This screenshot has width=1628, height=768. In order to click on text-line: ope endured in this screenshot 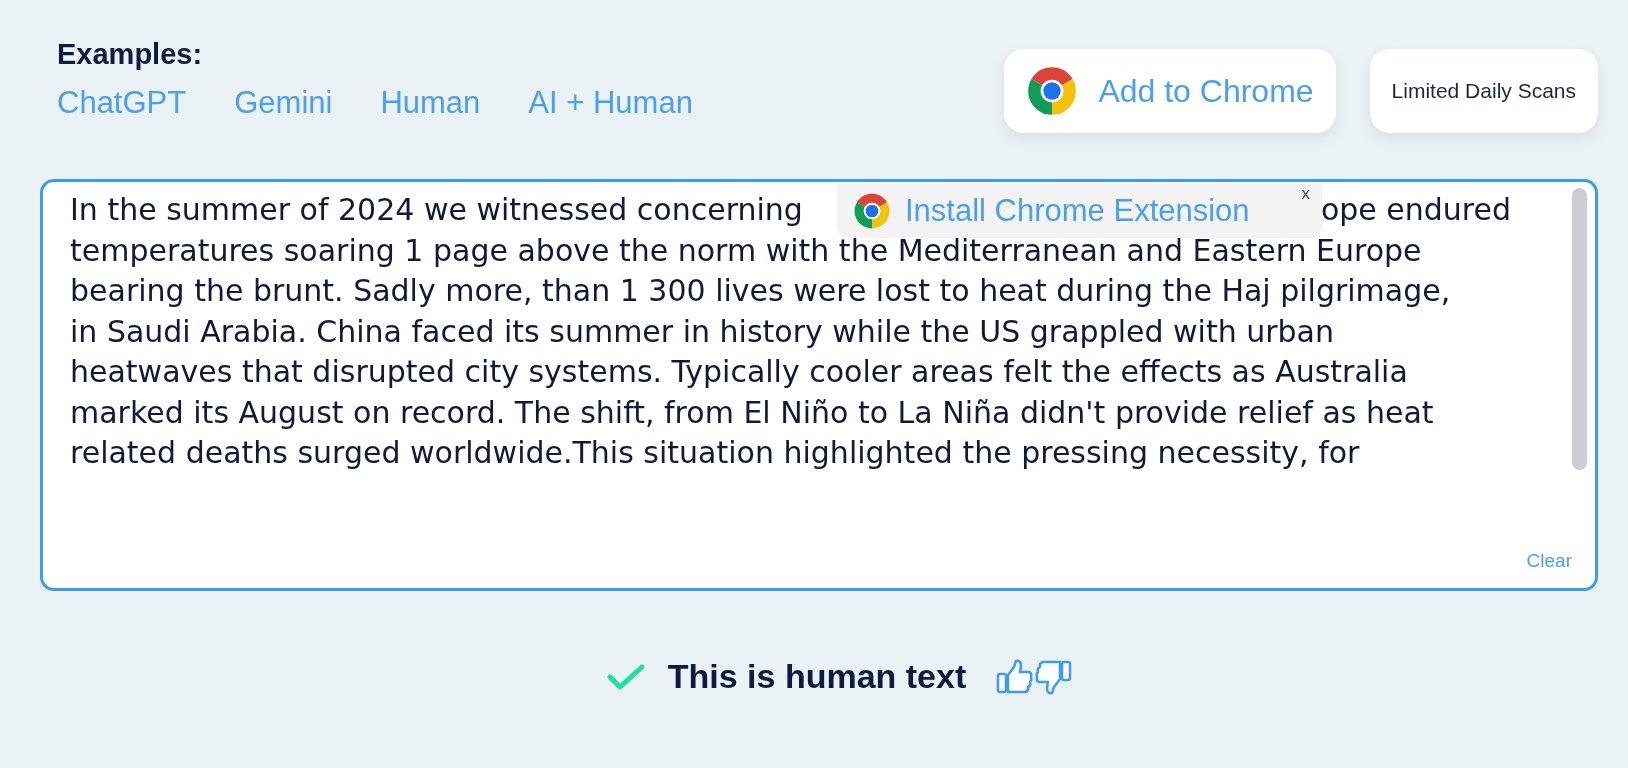, I will do `click(1415, 210)`.